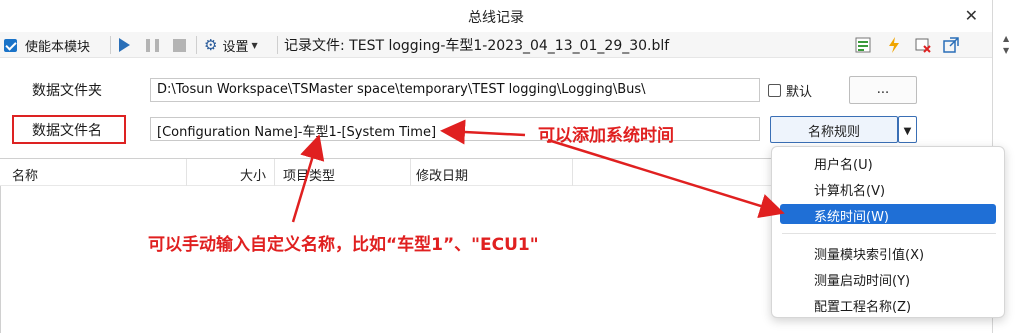 The width and height of the screenshot is (1021, 333). Describe the element at coordinates (58, 47) in the screenshot. I see `enable-label: 使能本模块` at that location.